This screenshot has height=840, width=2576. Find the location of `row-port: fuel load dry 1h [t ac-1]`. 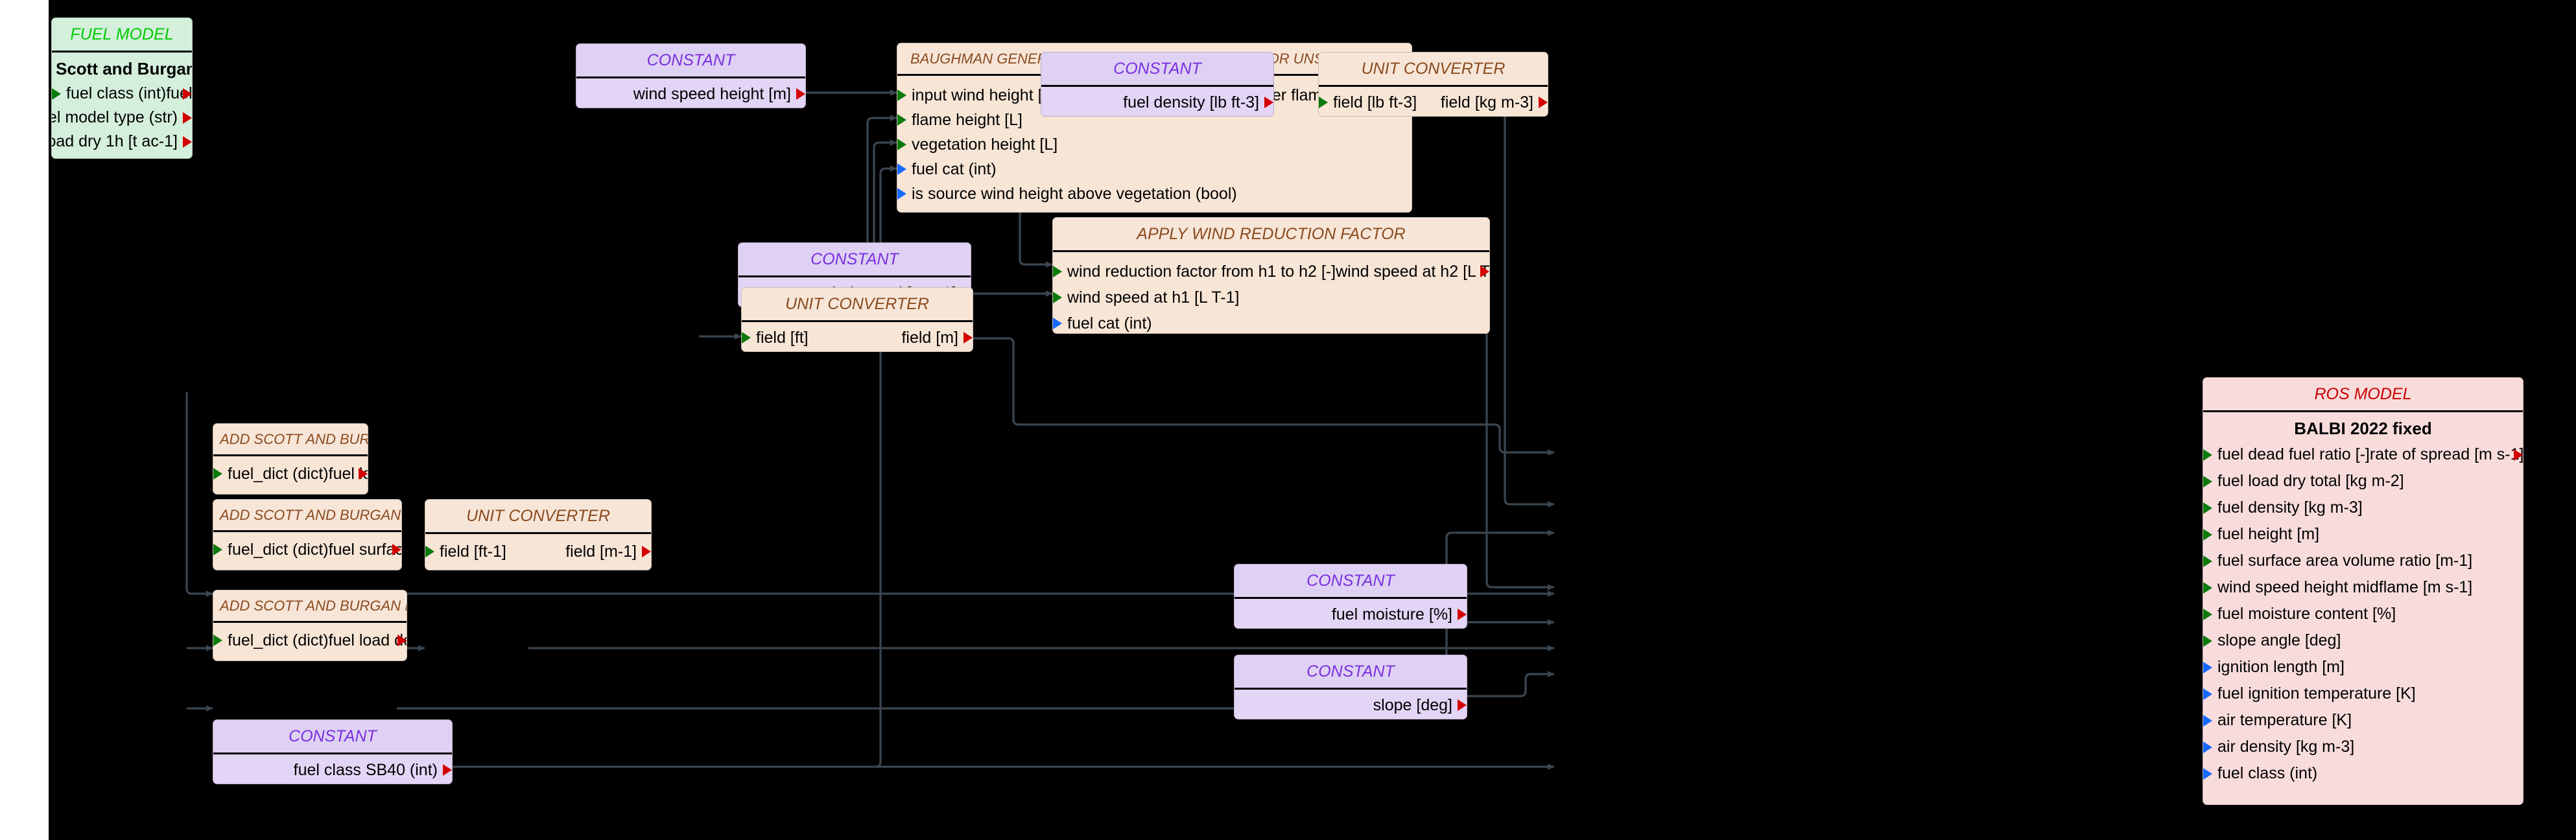

row-port: fuel load dry 1h [t ac-1] is located at coordinates (122, 142).